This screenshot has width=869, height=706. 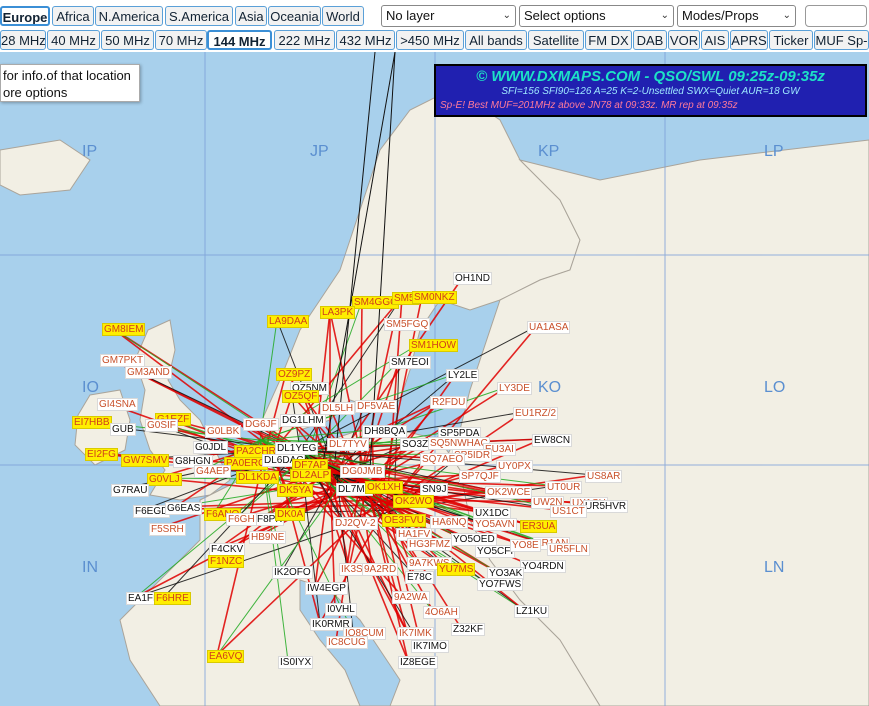 I want to click on tab-aprs: APRS, so click(x=749, y=40).